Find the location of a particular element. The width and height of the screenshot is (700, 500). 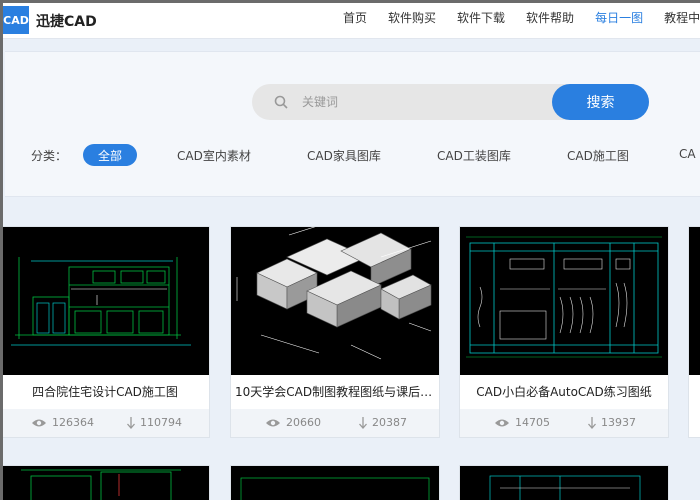

download-count: 110794 is located at coordinates (154, 422).